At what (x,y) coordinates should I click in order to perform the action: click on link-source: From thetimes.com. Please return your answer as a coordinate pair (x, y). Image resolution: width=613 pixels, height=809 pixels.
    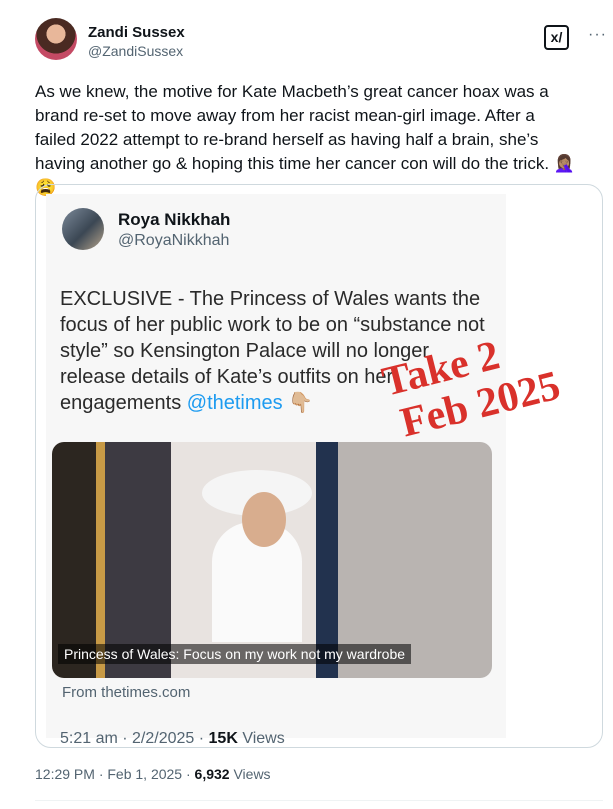
    Looking at the image, I should click on (126, 692).